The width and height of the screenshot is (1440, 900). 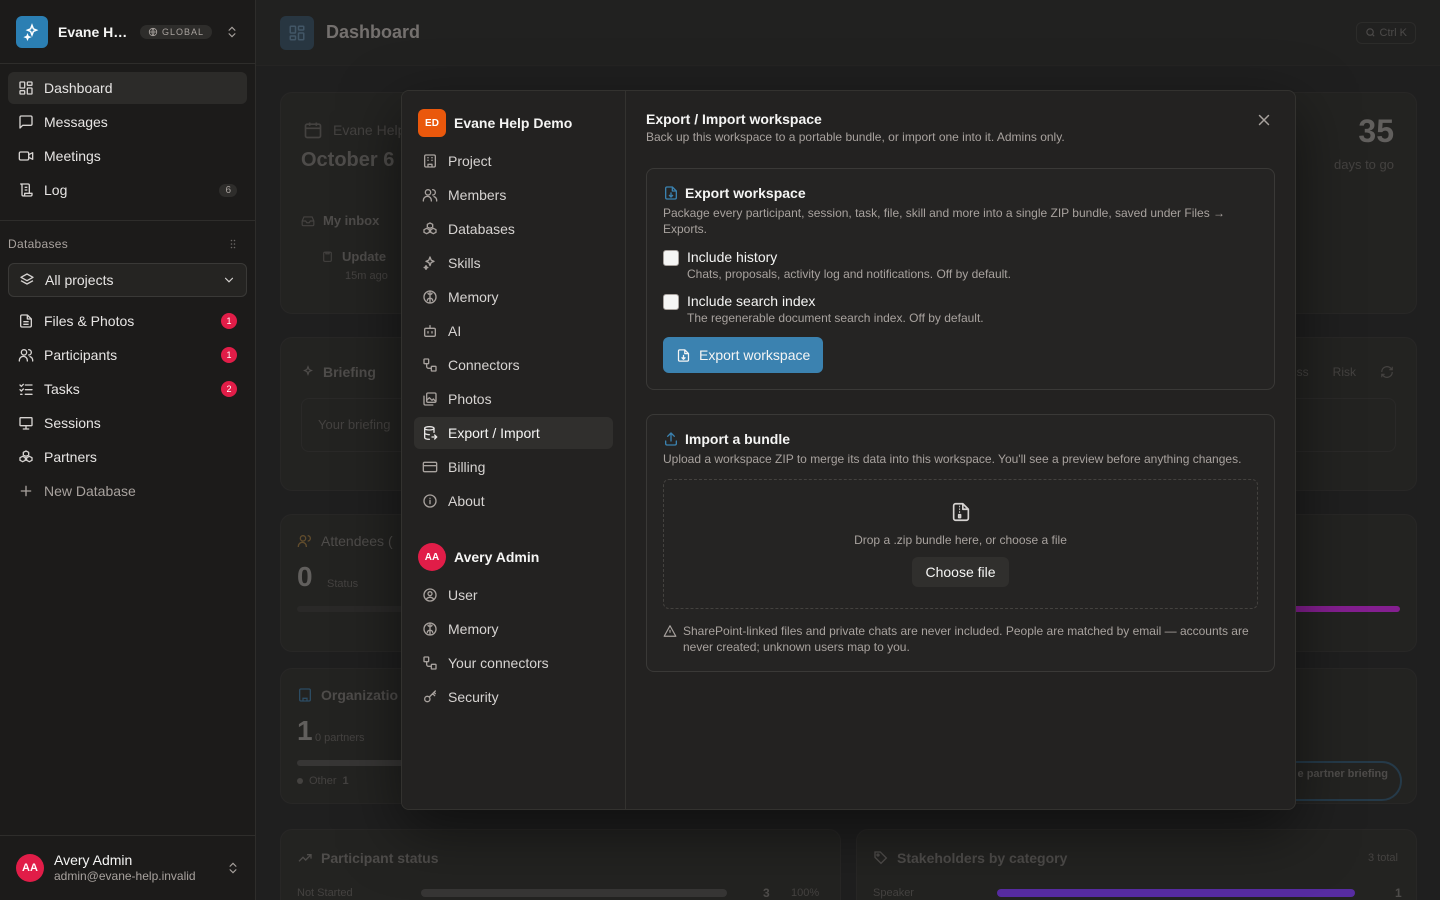 I want to click on globe-icon, so click(x=153, y=31).